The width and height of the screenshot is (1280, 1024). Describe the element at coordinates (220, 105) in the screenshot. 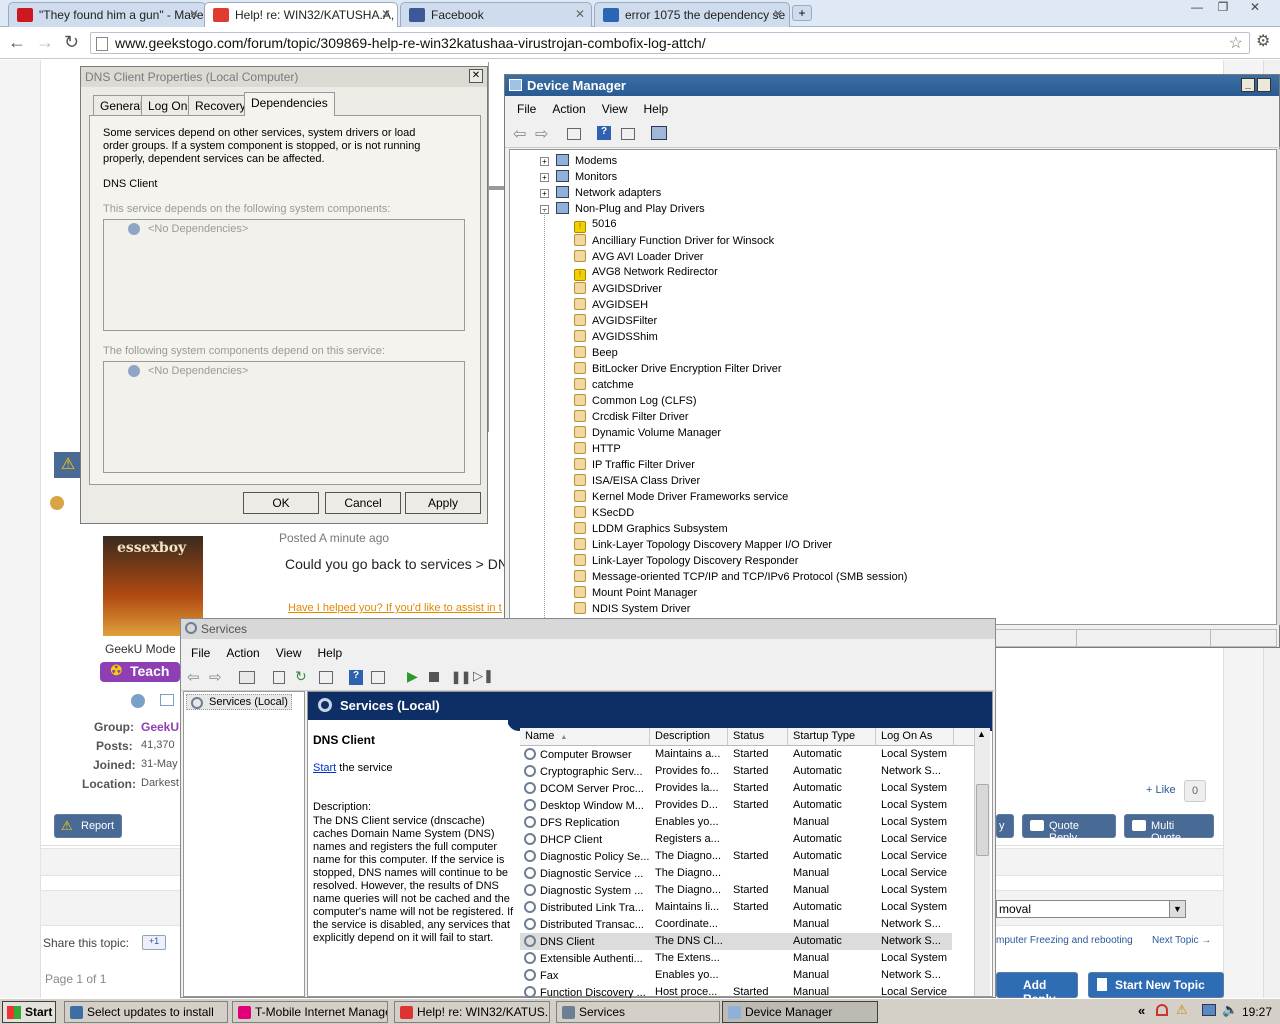

I see `tab-recovery: Recovery` at that location.